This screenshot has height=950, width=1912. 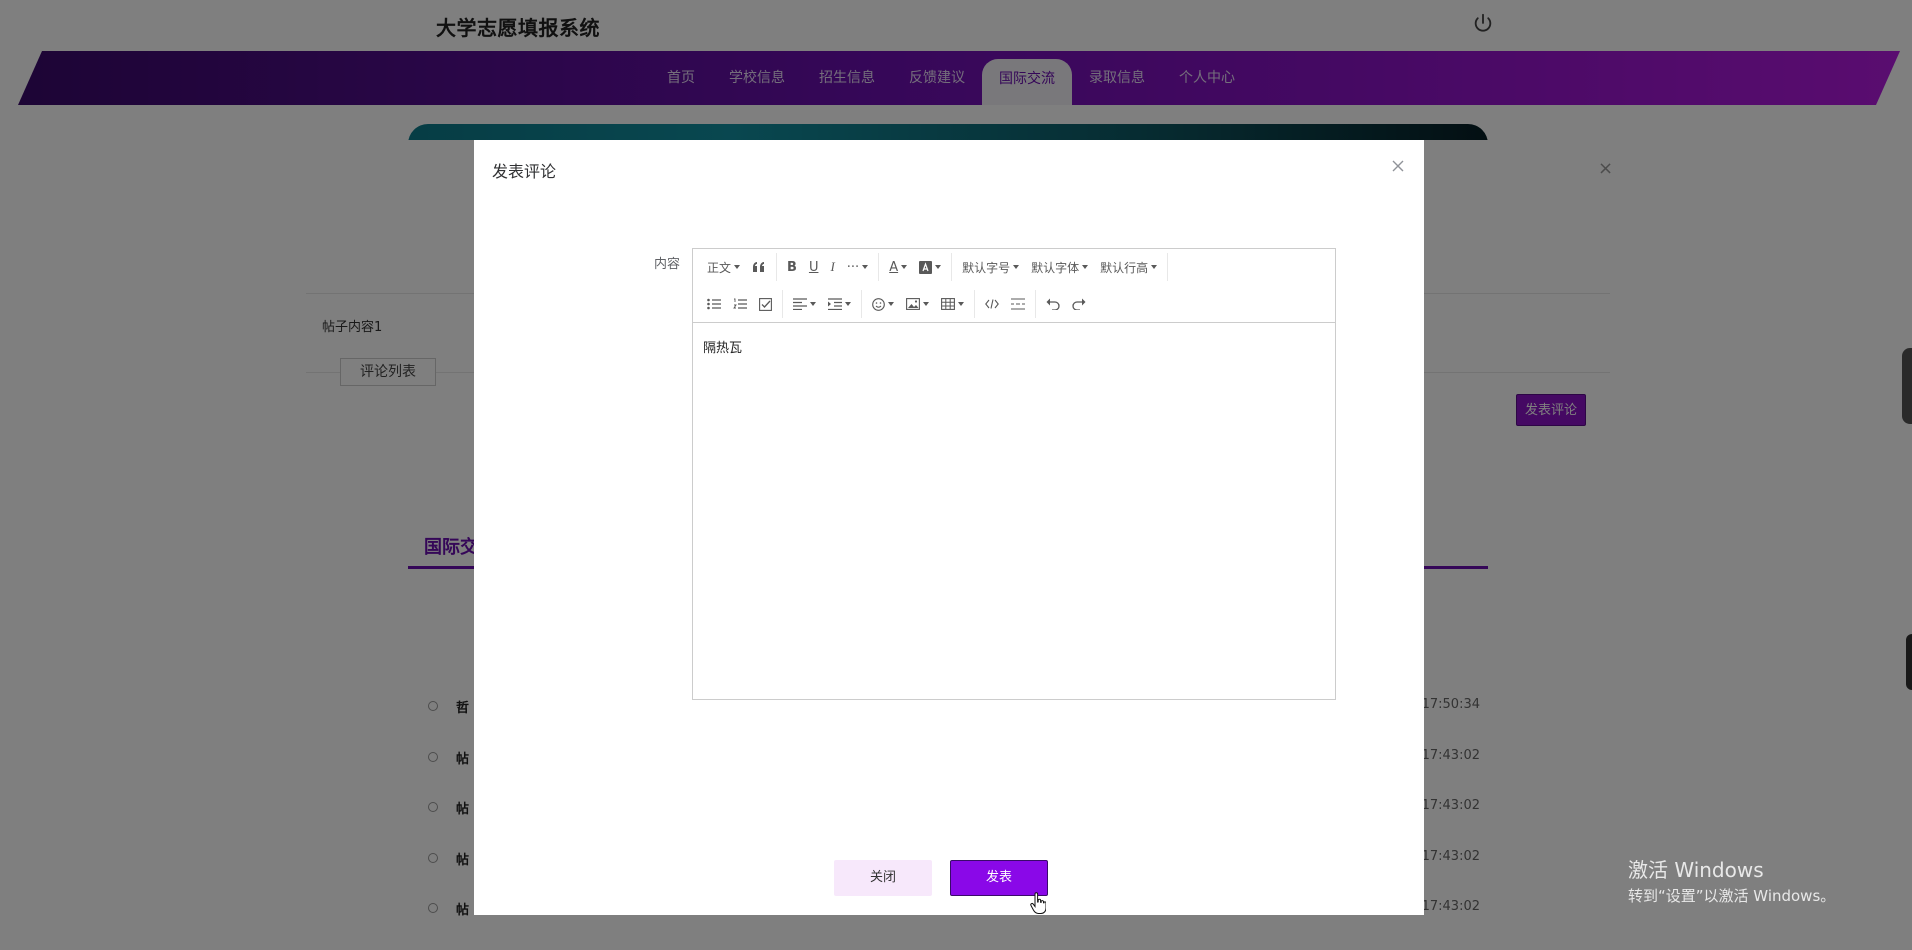 I want to click on close-icon, so click(x=1398, y=166).